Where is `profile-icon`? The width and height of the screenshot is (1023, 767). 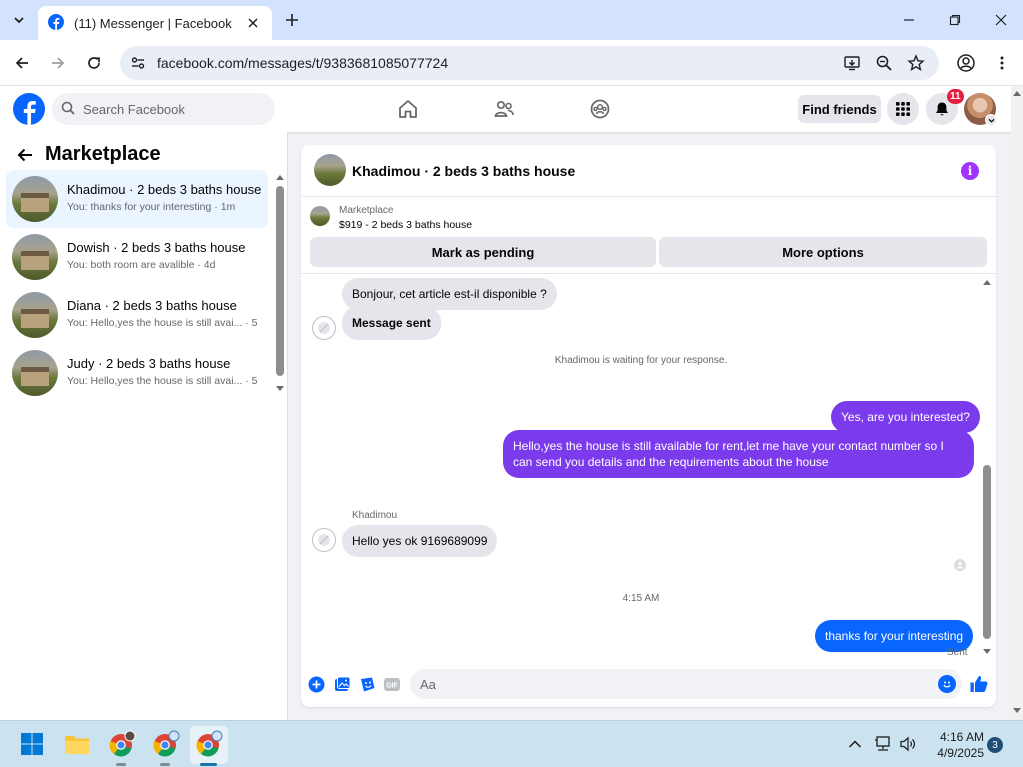
profile-icon is located at coordinates (966, 63).